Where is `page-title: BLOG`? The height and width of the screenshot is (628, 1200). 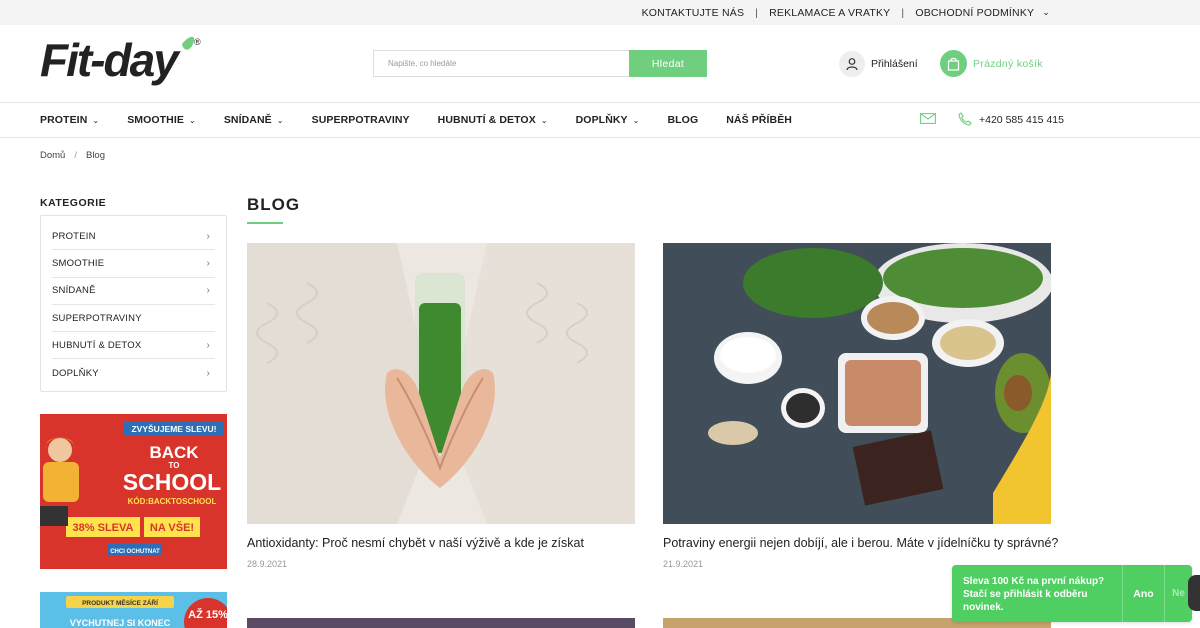 page-title: BLOG is located at coordinates (274, 204).